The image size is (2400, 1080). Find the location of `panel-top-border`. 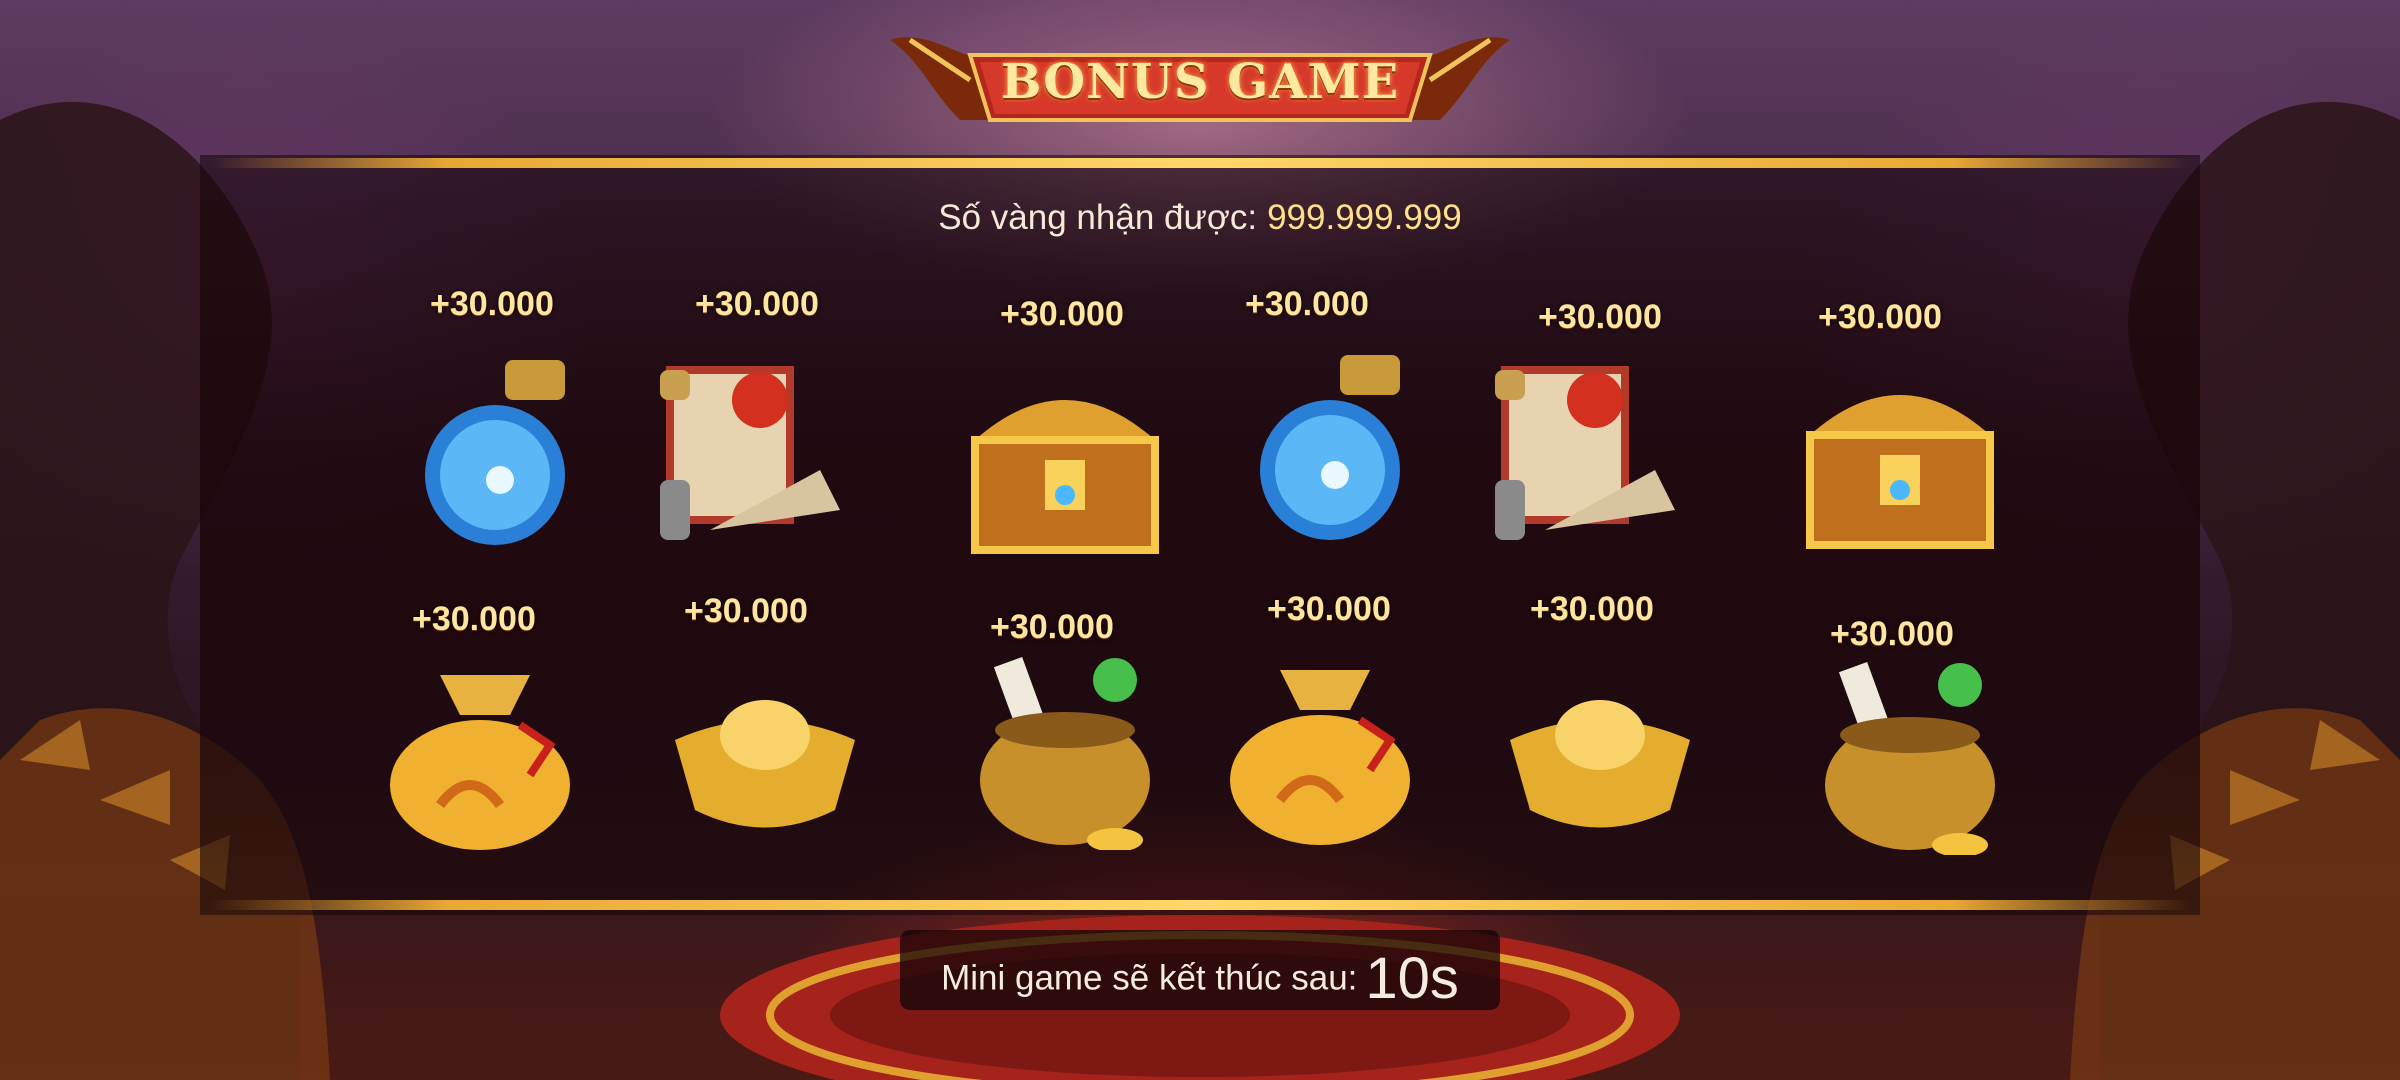

panel-top-border is located at coordinates (1200, 163).